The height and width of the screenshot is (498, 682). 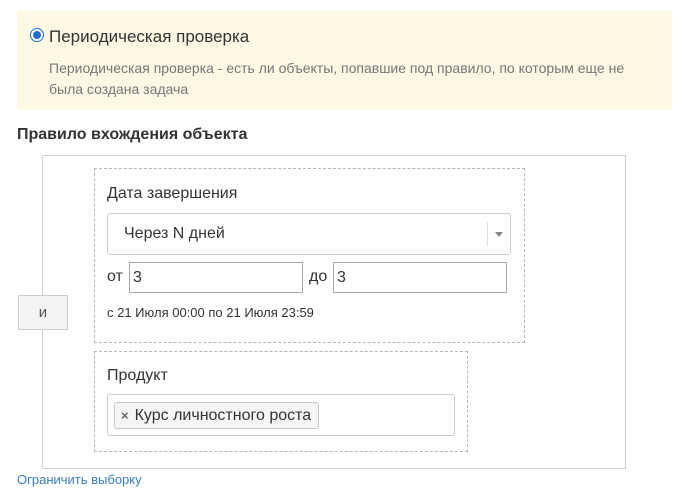 I want to click on periodic-check-label: Периодическая проверка, so click(x=149, y=37).